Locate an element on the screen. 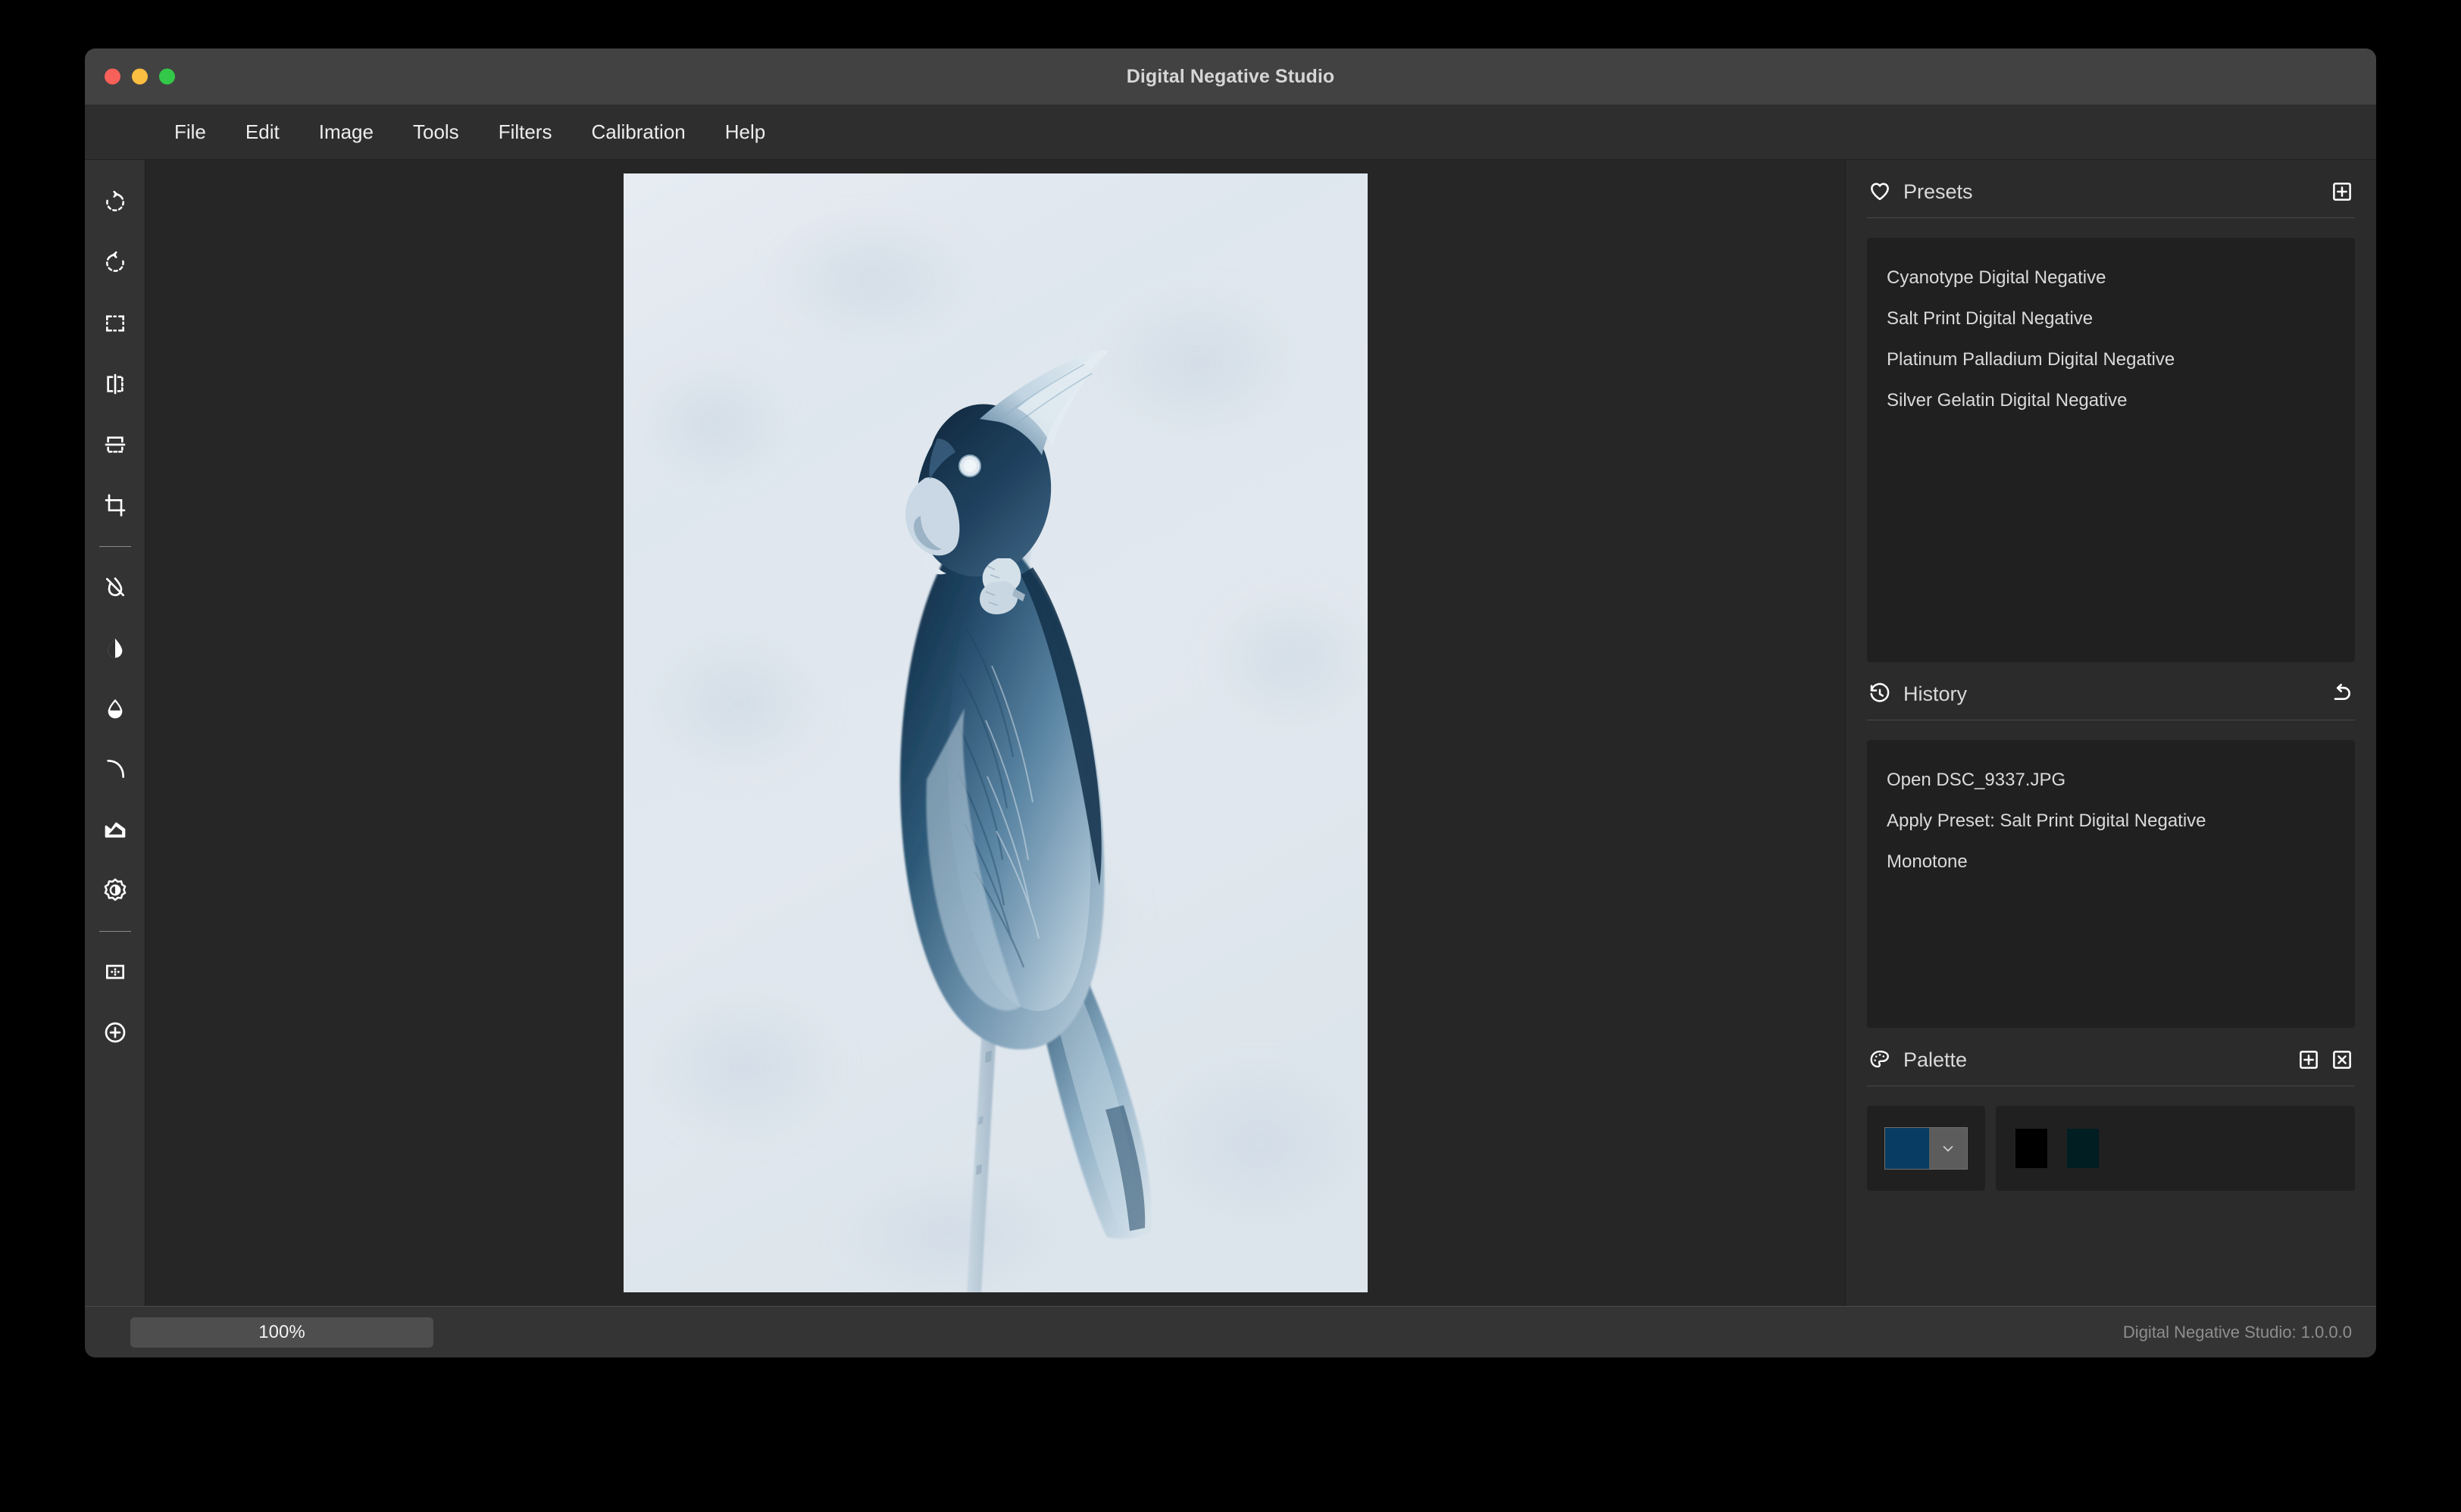  rotate-right-icon is located at coordinates (115, 202).